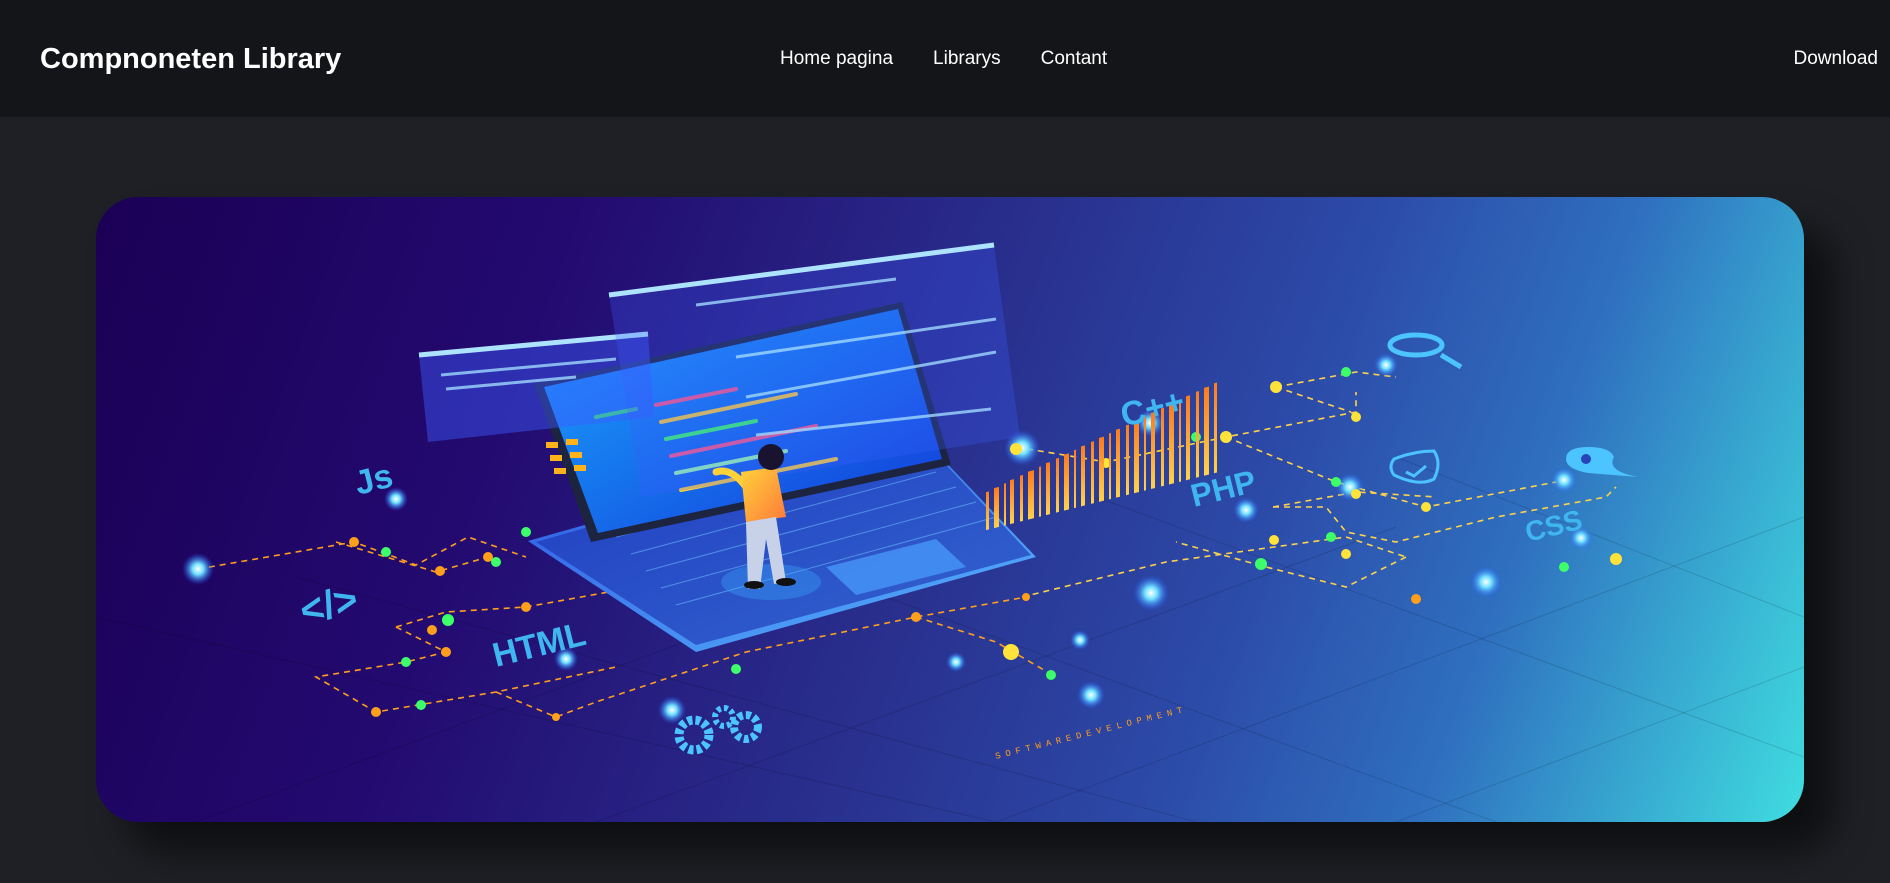 The width and height of the screenshot is (1890, 883). What do you see at coordinates (1074, 59) in the screenshot?
I see `nav-link-contant: Contant` at bounding box center [1074, 59].